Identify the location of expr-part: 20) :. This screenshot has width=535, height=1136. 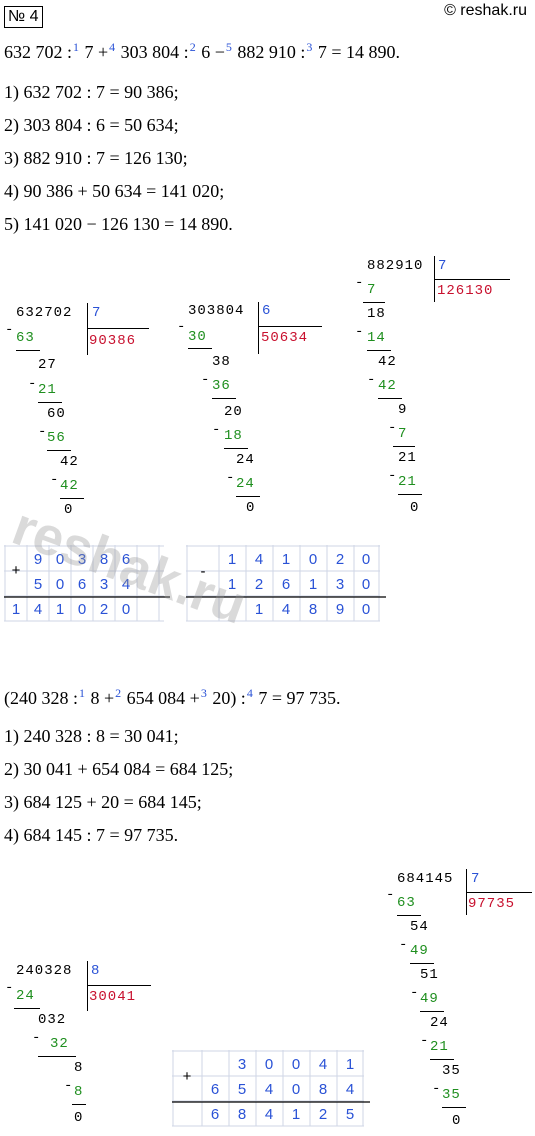
(226, 698).